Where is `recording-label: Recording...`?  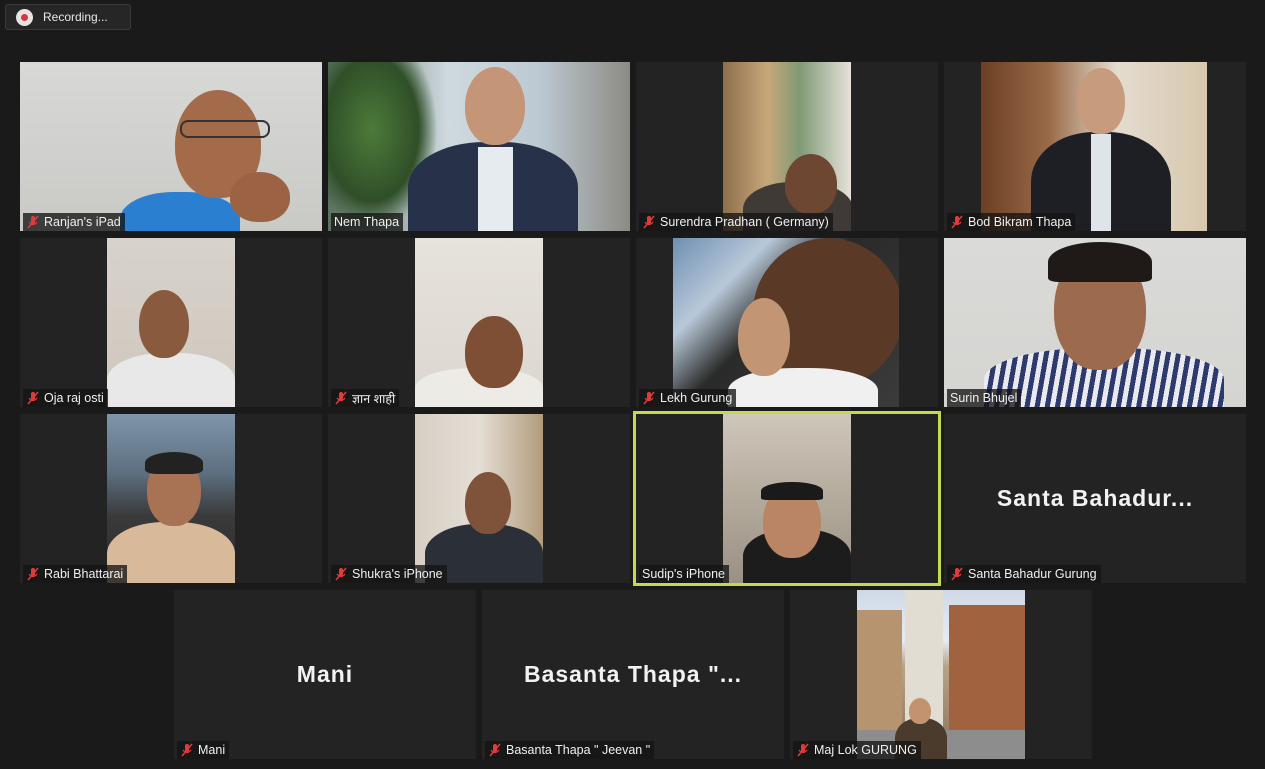 recording-label: Recording... is located at coordinates (75, 17).